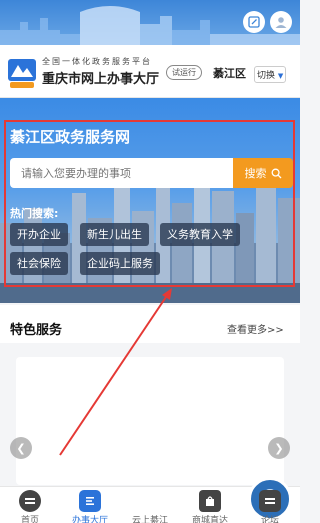  What do you see at coordinates (123, 173) in the screenshot?
I see `search-input` at bounding box center [123, 173].